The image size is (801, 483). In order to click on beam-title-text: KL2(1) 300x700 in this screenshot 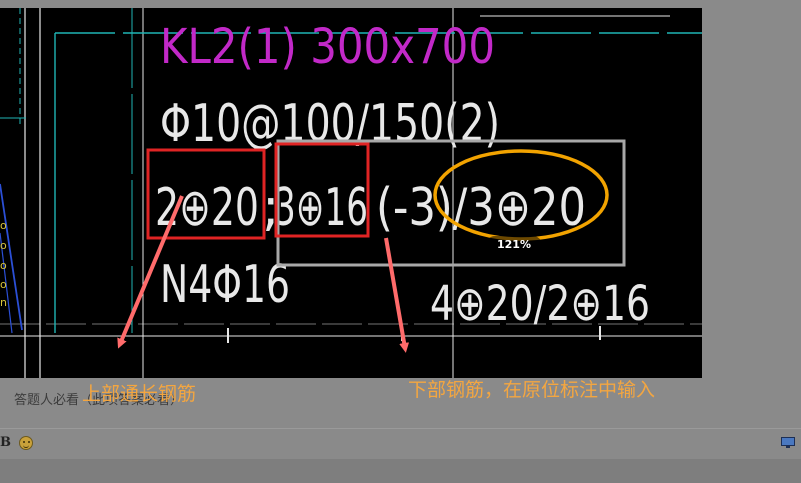, I will do `click(327, 47)`.